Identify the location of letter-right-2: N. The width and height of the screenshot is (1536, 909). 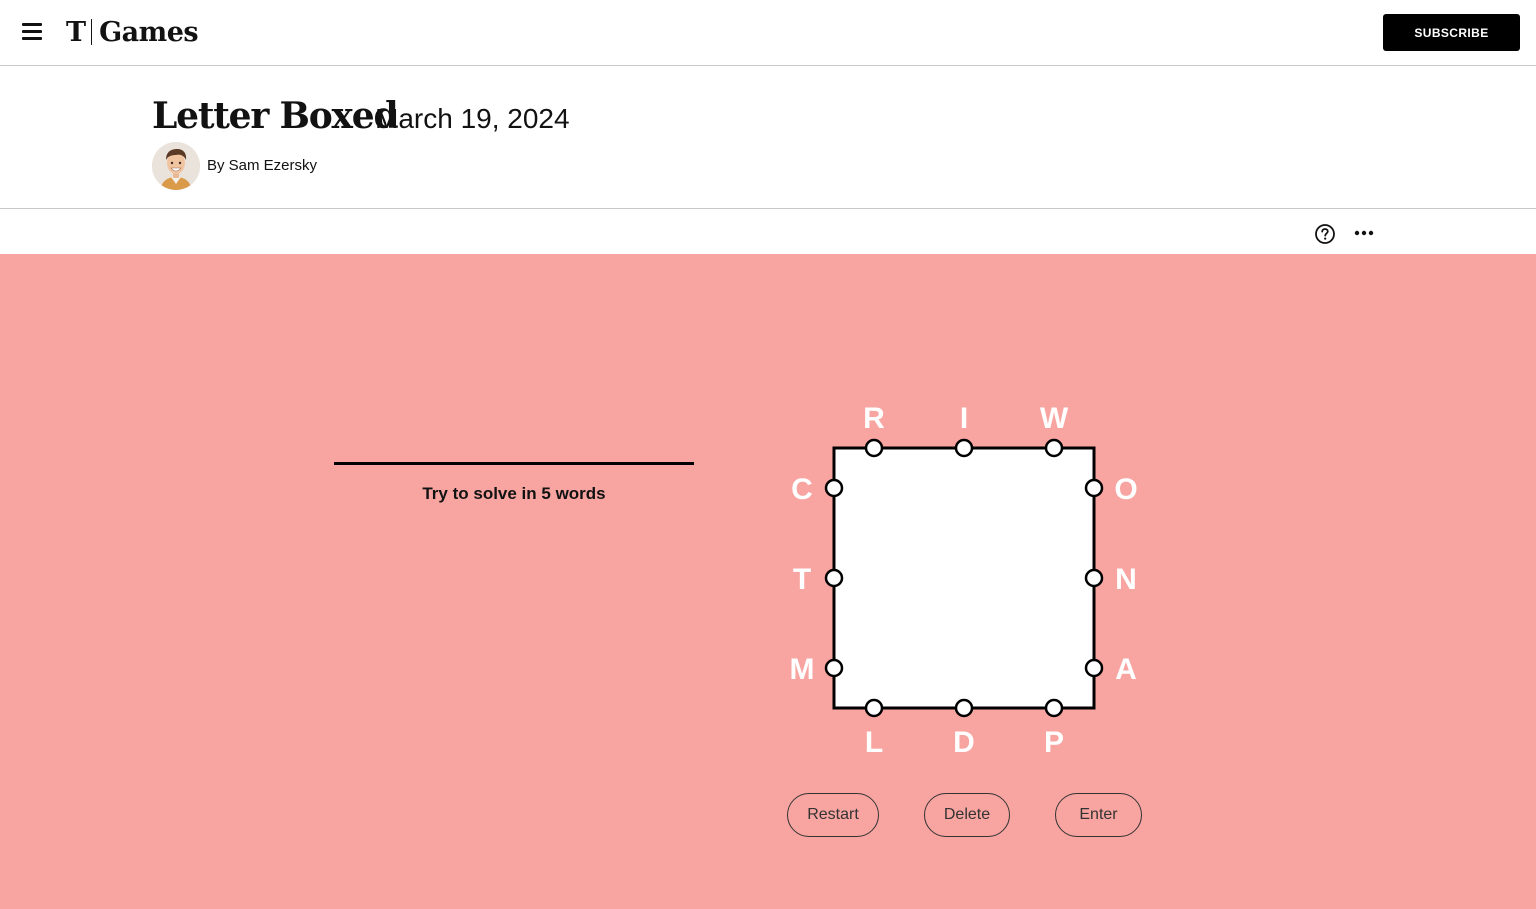
(1126, 579).